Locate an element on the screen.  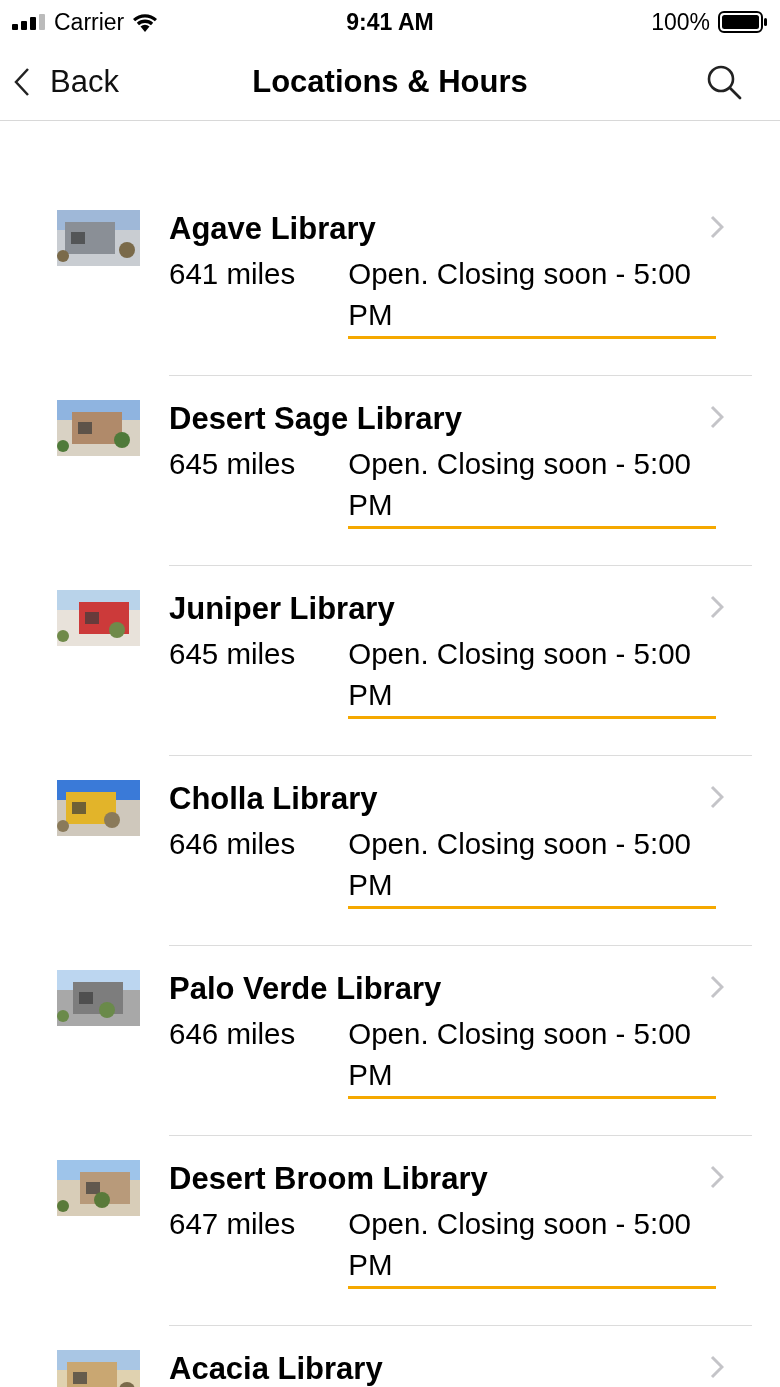
location-row: Palo Verde Library 646 miles Open. Closing soon - 5:00 PM is located at coordinates (390, 1064).